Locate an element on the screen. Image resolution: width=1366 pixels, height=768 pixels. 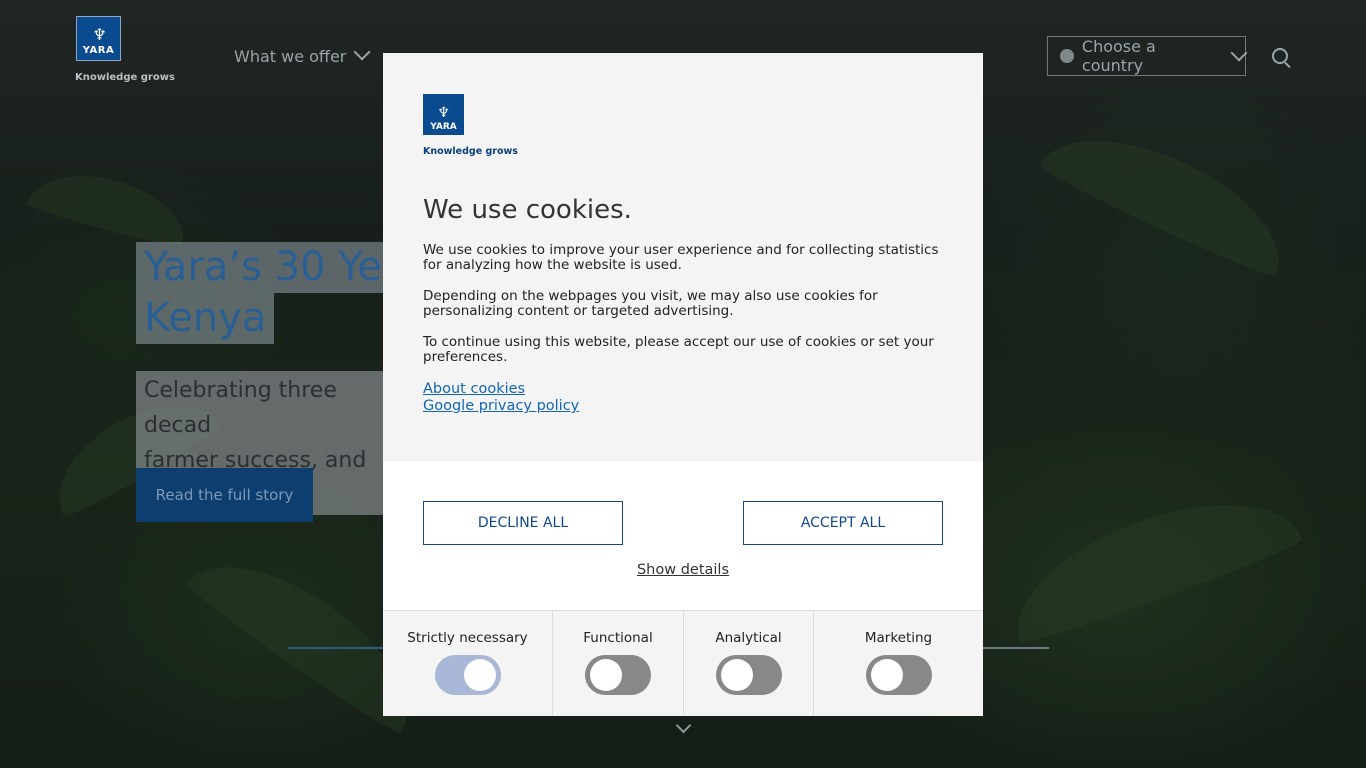
nav-item-label: What we offer is located at coordinates (290, 56).